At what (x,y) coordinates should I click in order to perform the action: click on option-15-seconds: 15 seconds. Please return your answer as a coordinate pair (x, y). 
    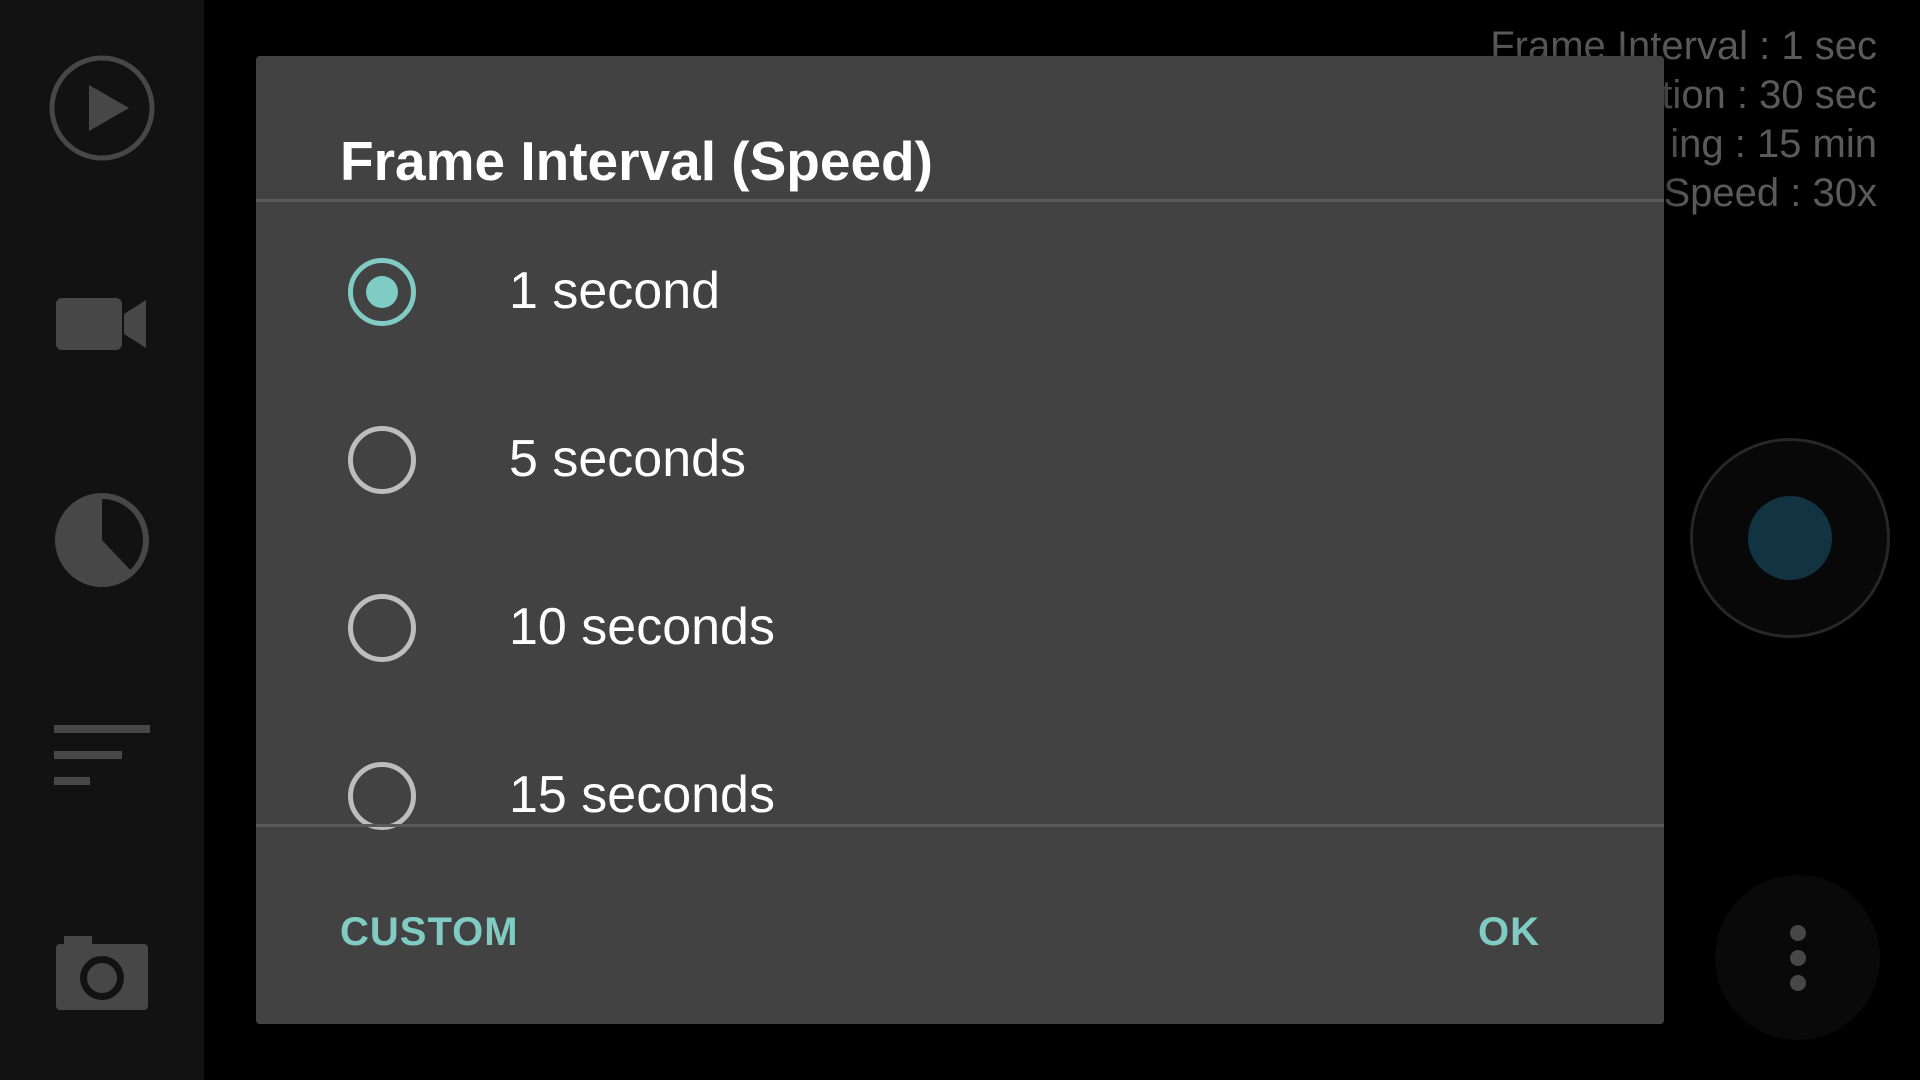
    Looking at the image, I should click on (960, 790).